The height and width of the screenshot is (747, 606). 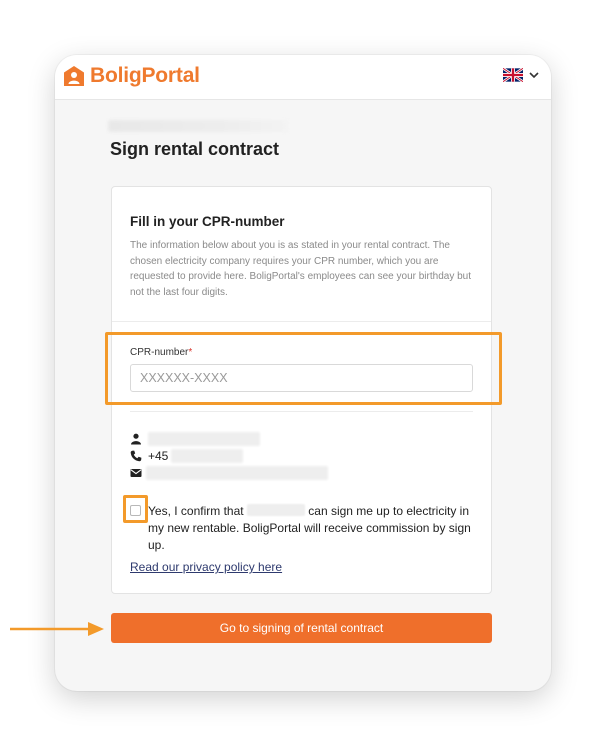 I want to click on language-selector, so click(x=521, y=75).